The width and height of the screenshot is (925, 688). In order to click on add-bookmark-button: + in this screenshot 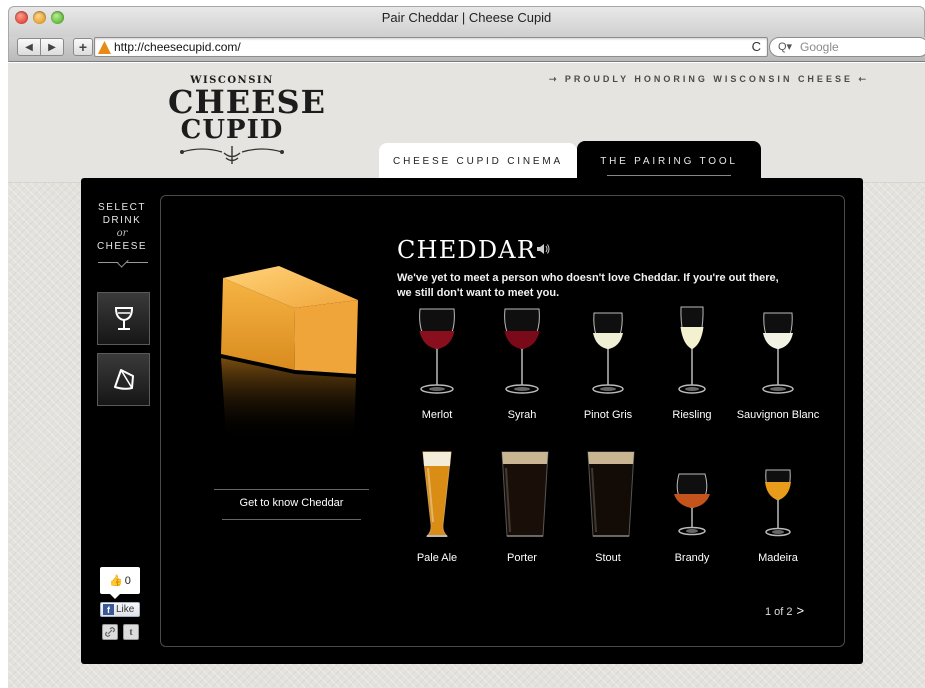, I will do `click(83, 47)`.